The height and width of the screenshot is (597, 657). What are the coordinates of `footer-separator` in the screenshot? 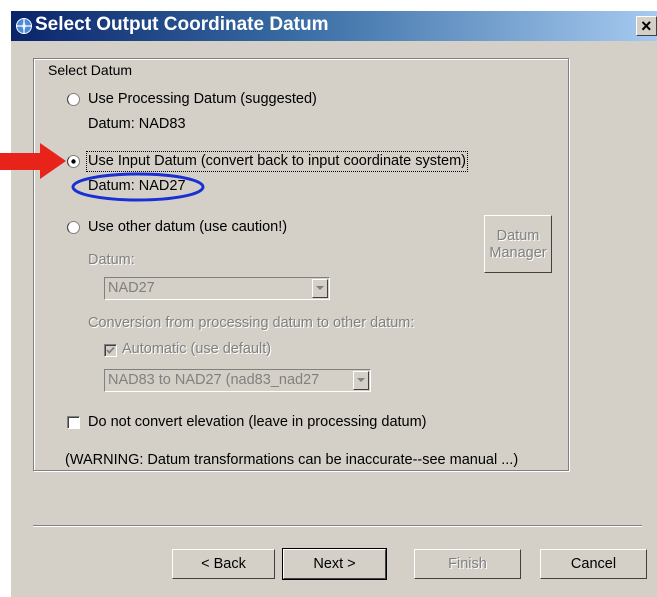 It's located at (337, 526).